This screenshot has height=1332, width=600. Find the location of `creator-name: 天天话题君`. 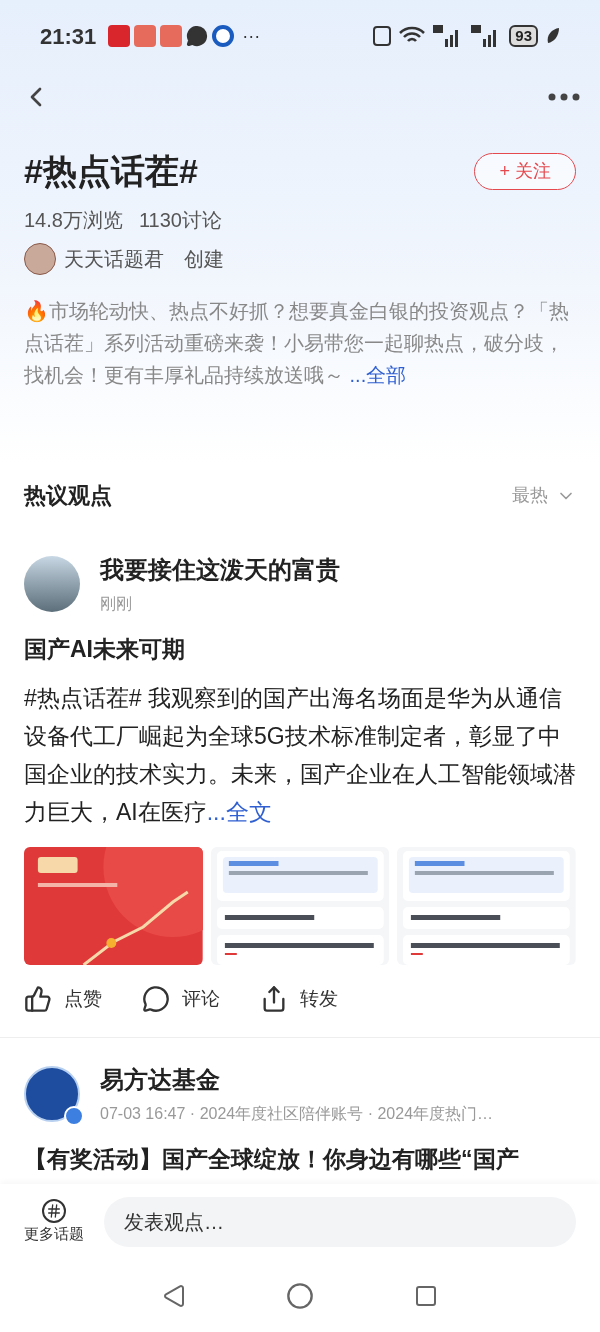

creator-name: 天天话题君 is located at coordinates (114, 259).